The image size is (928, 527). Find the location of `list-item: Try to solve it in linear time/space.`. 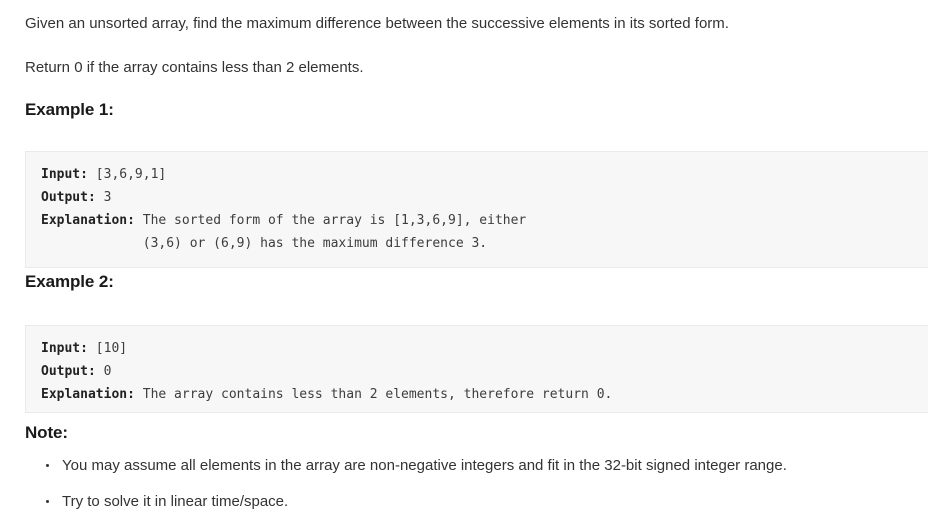

list-item: Try to solve it in linear time/space. is located at coordinates (416, 502).